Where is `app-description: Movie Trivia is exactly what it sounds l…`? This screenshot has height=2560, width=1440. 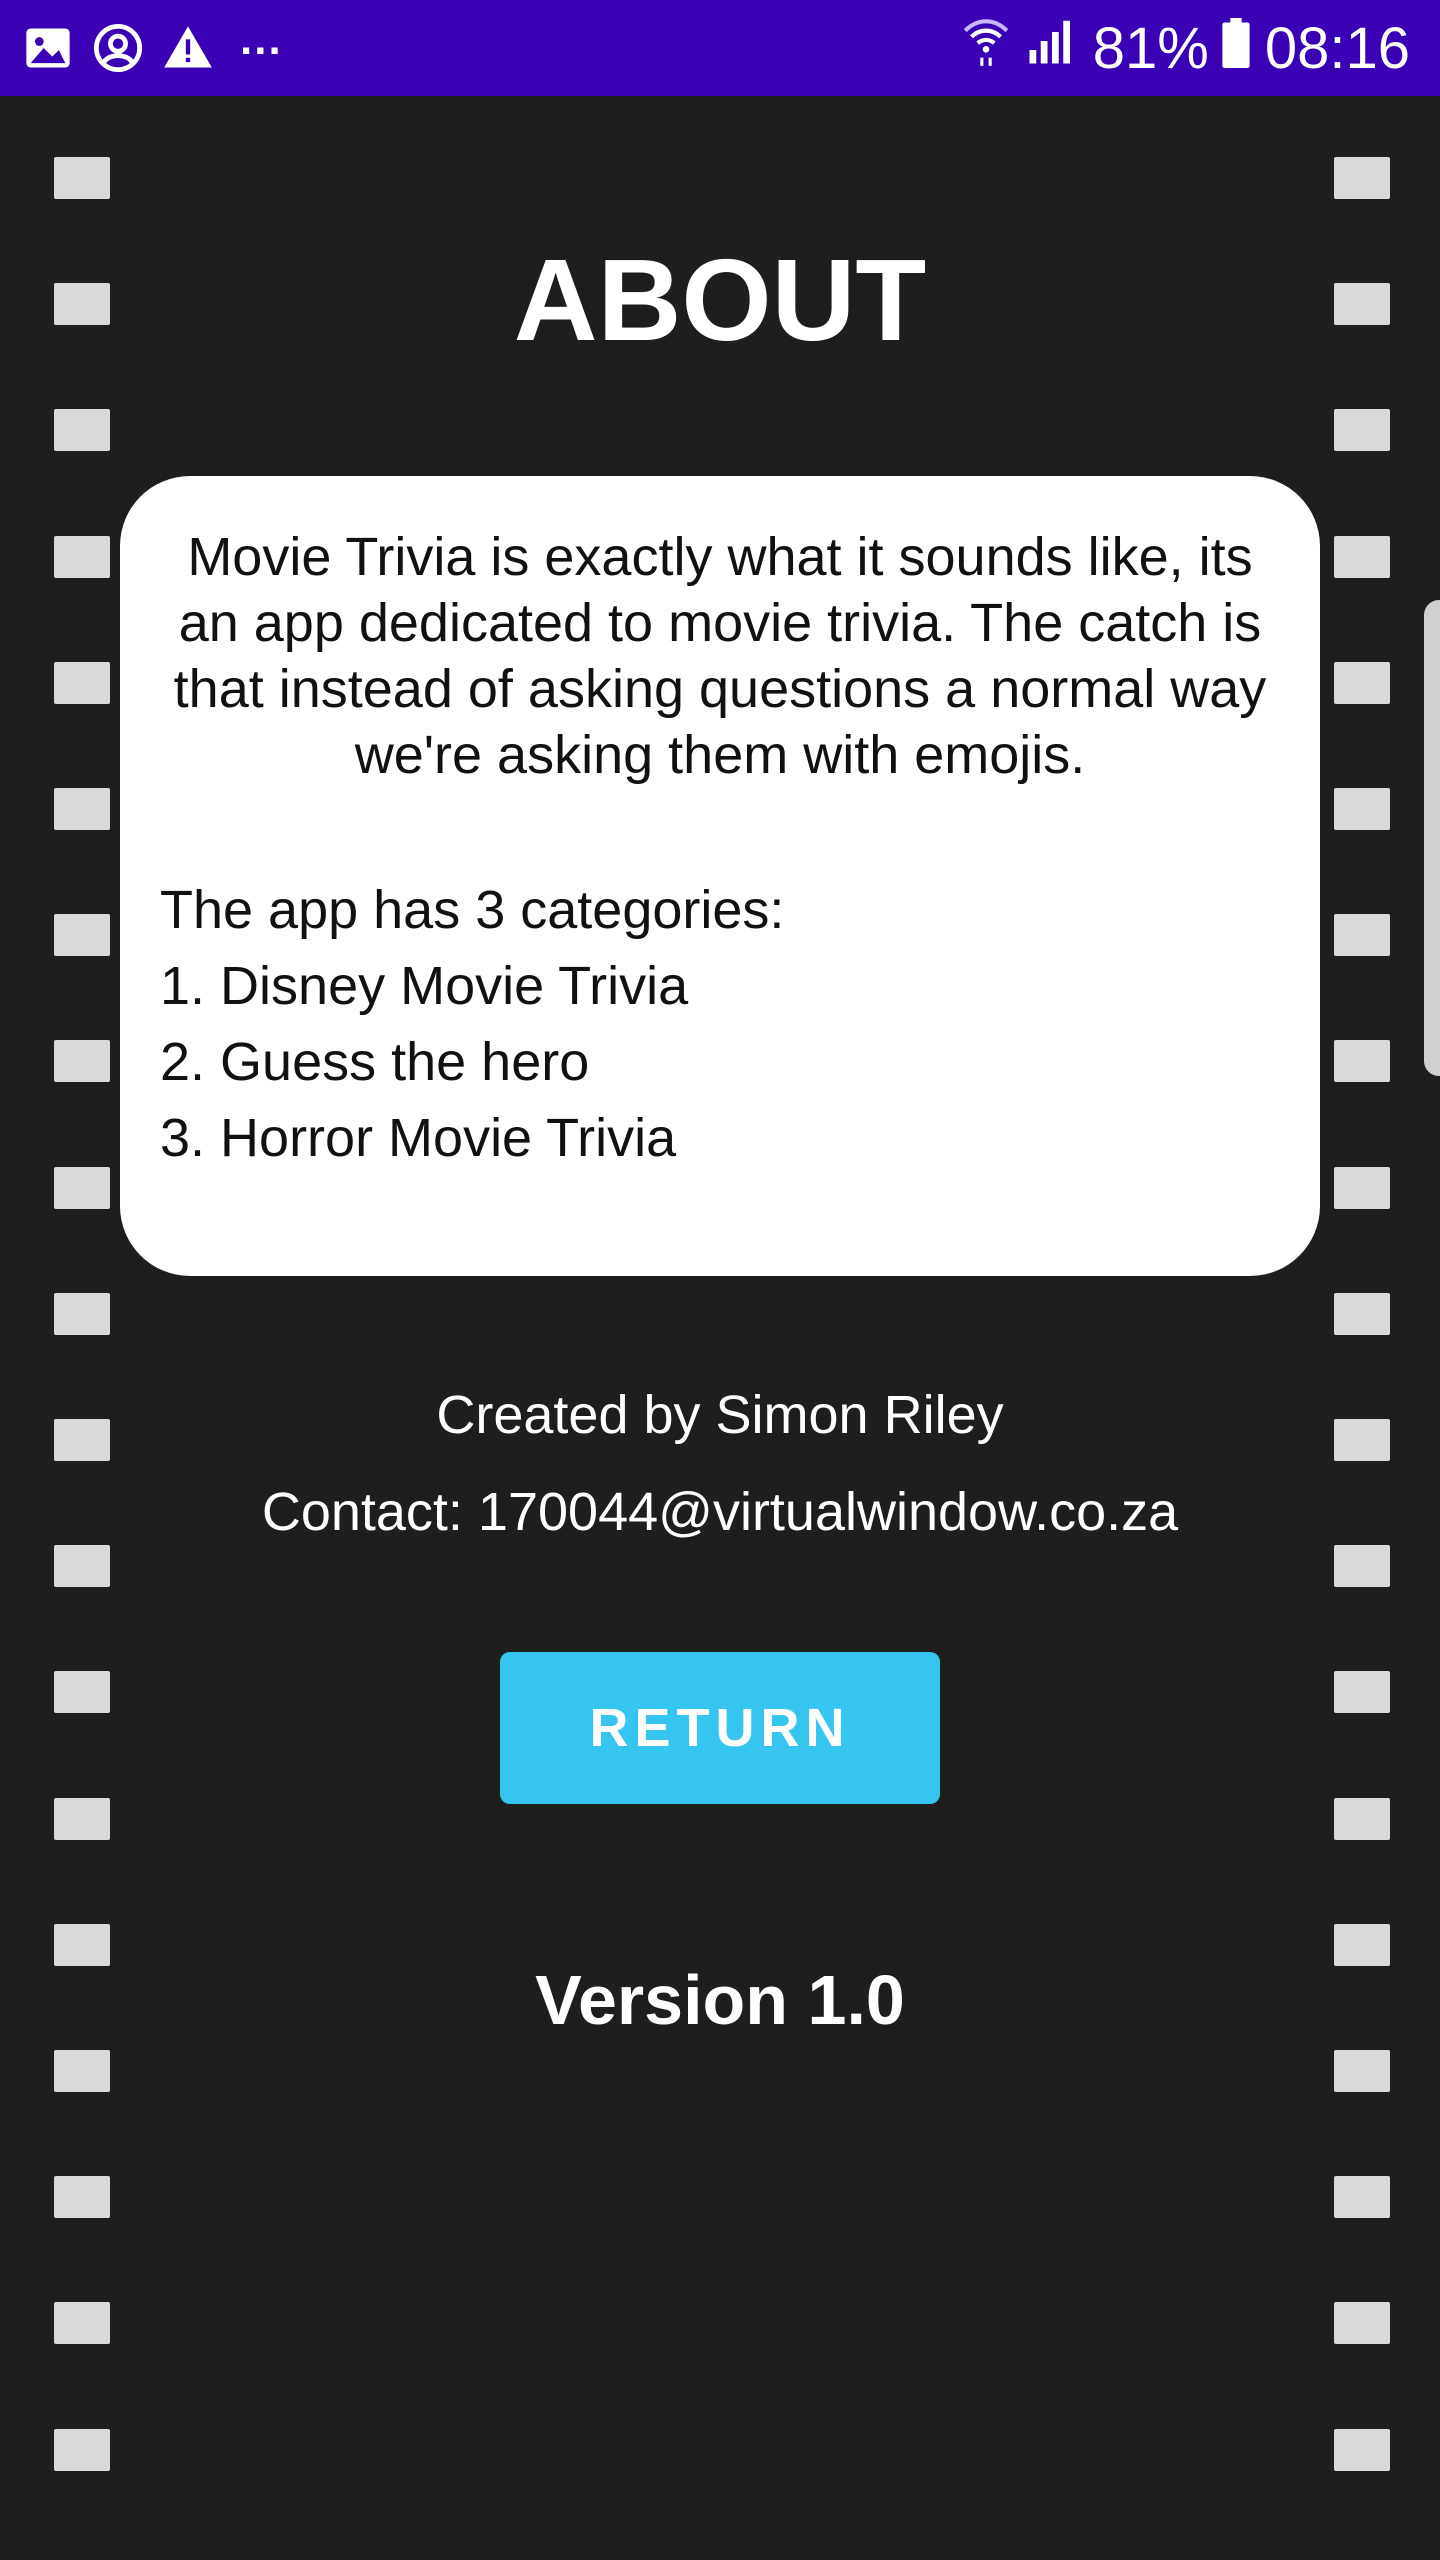 app-description: Movie Trivia is exactly what it sounds l… is located at coordinates (720, 656).